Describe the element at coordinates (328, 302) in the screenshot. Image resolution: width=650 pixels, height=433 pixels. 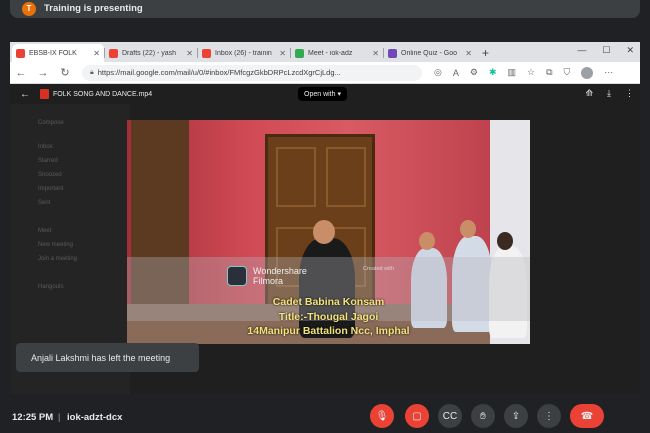
I see `video-caption: Cadet Babina Konsam` at that location.